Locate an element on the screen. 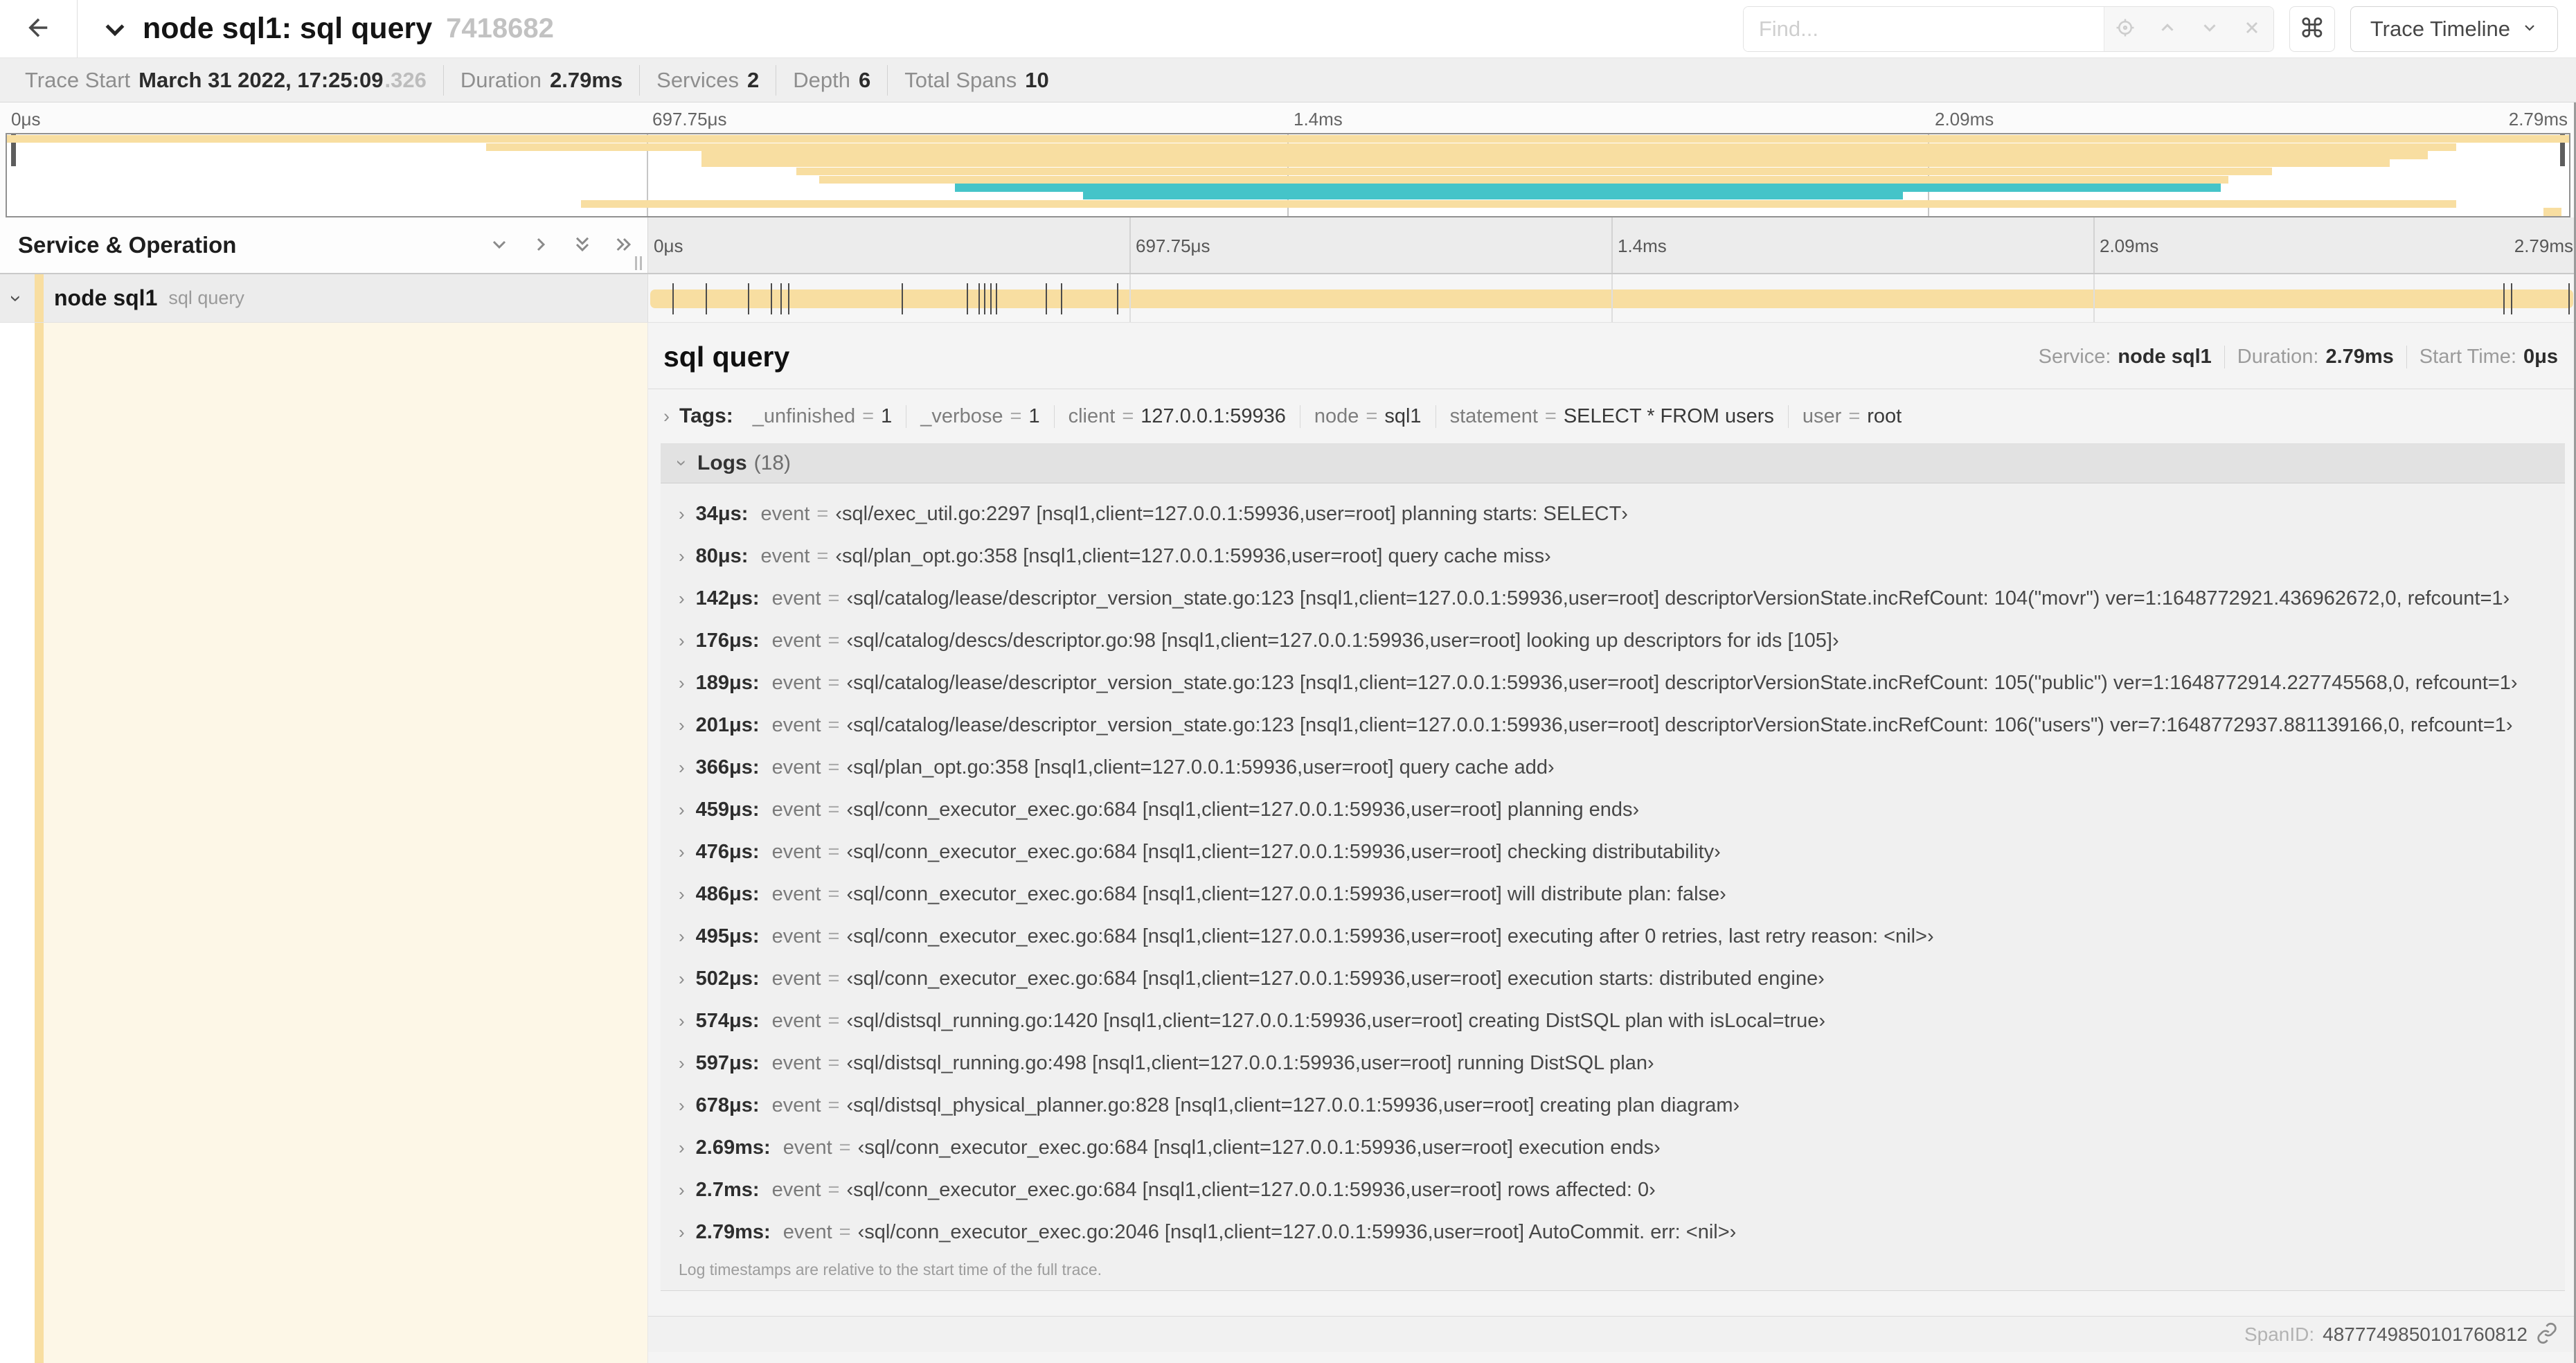  logs-section-toggle: › Logs (18) is located at coordinates (1613, 463).